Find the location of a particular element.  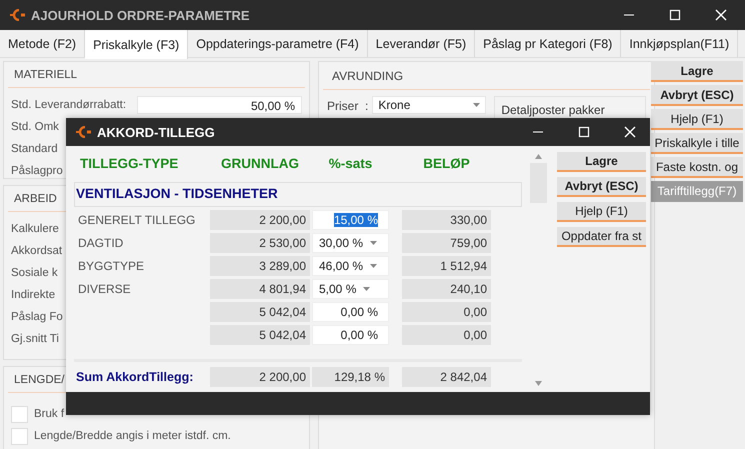

table-cell: 240,10 is located at coordinates (446, 289).